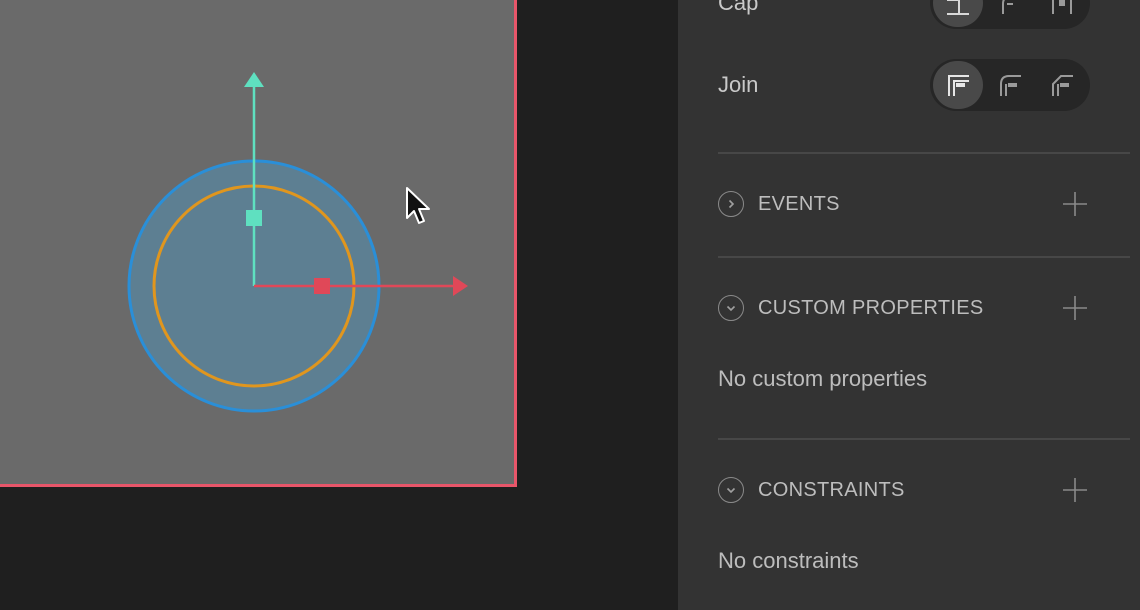  I want to click on miter-join-icon, so click(958, 85).